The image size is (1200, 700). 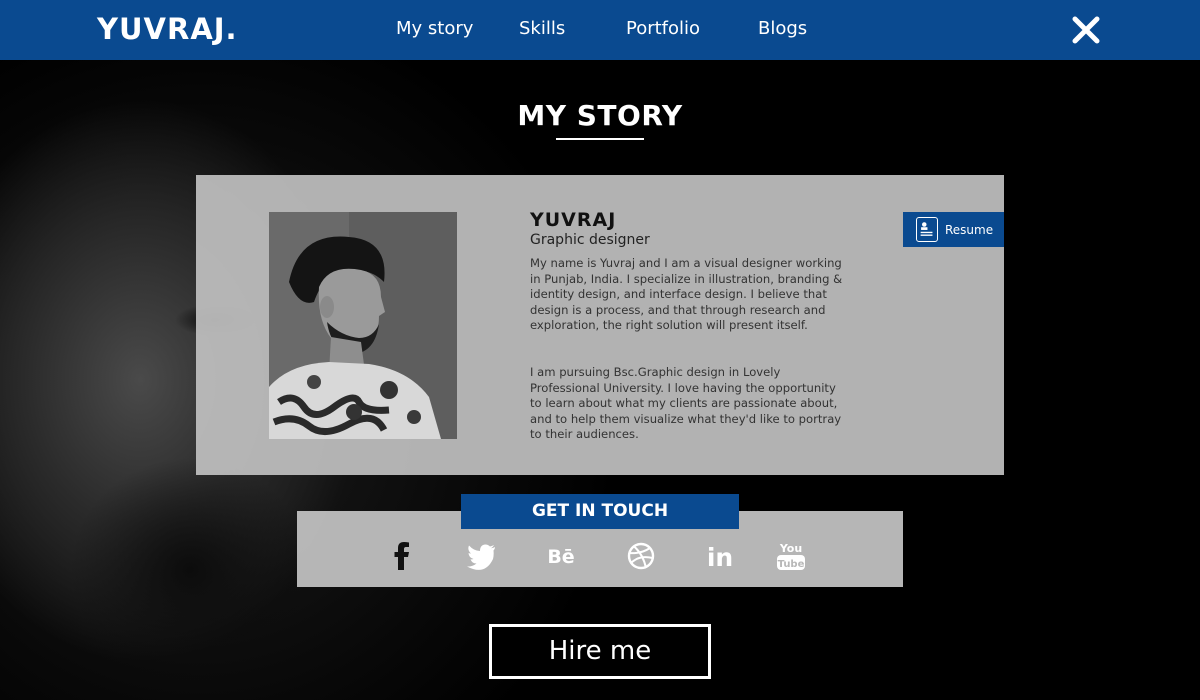 What do you see at coordinates (1086, 30) in the screenshot?
I see `close-icon` at bounding box center [1086, 30].